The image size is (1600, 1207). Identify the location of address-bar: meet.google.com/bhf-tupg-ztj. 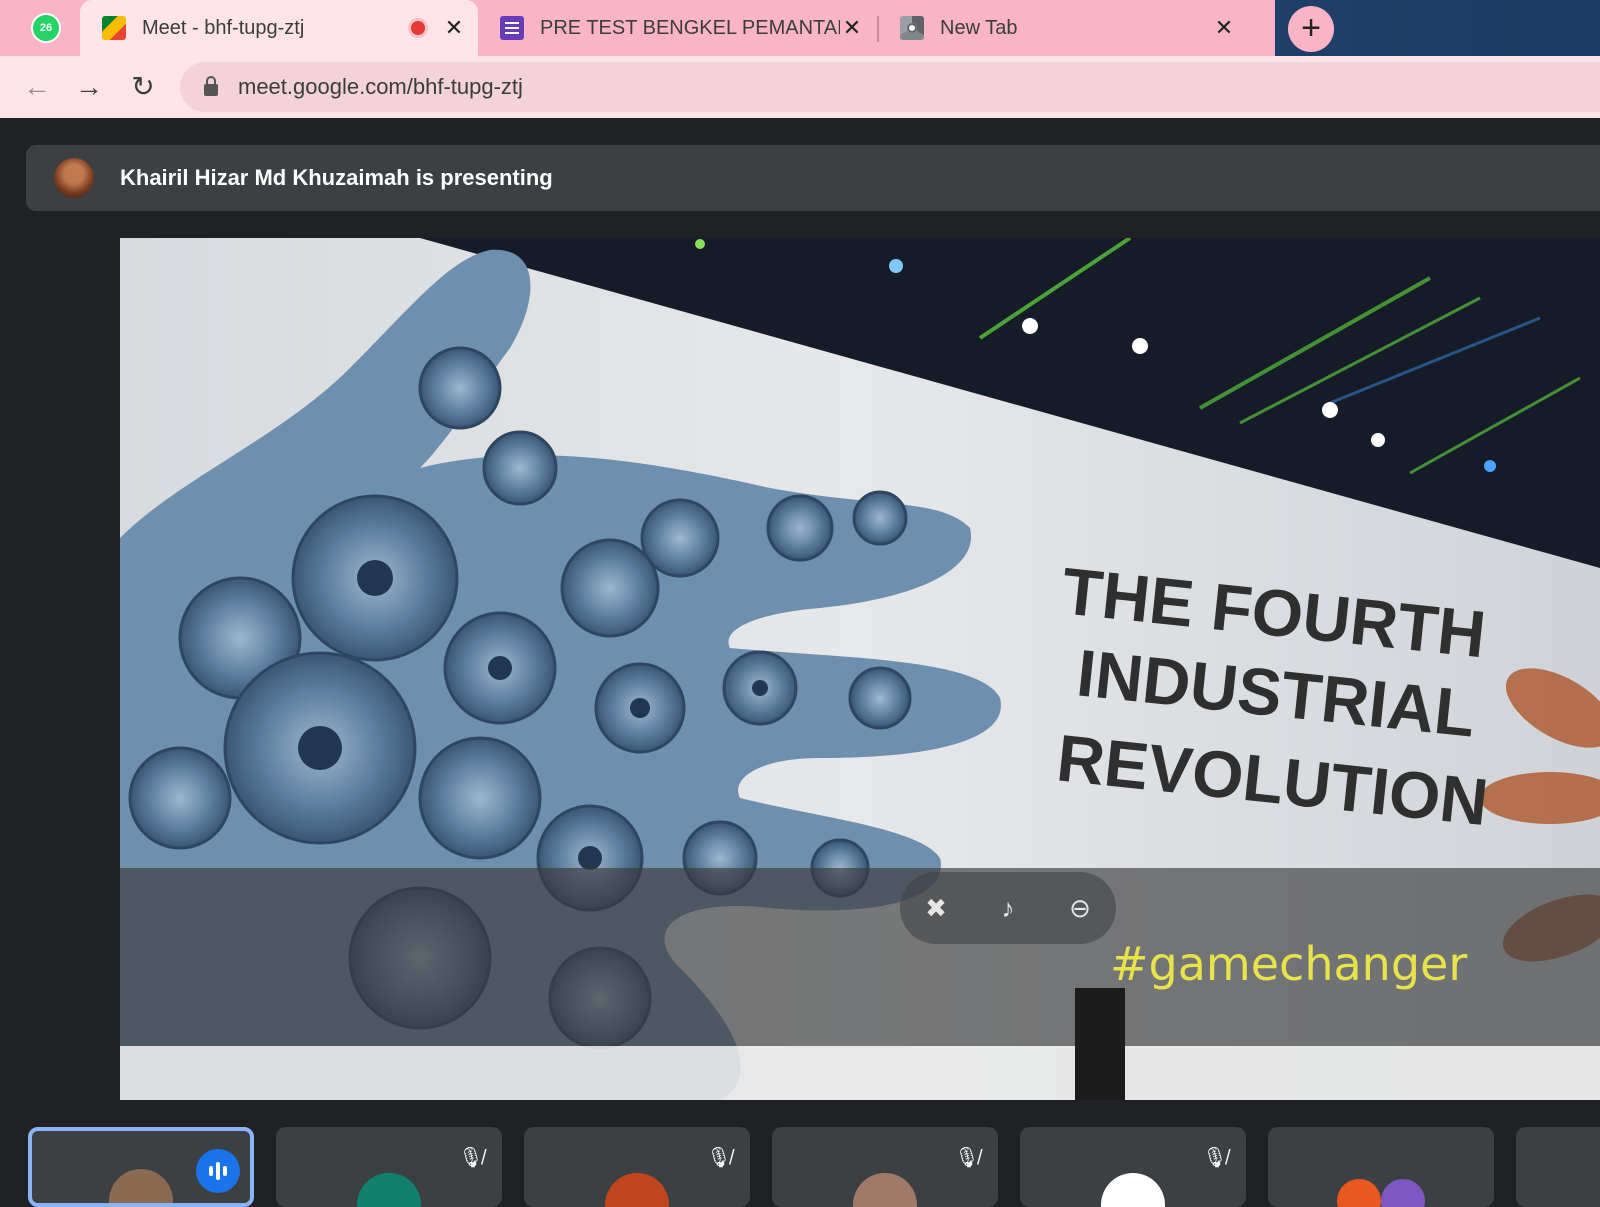
(890, 87).